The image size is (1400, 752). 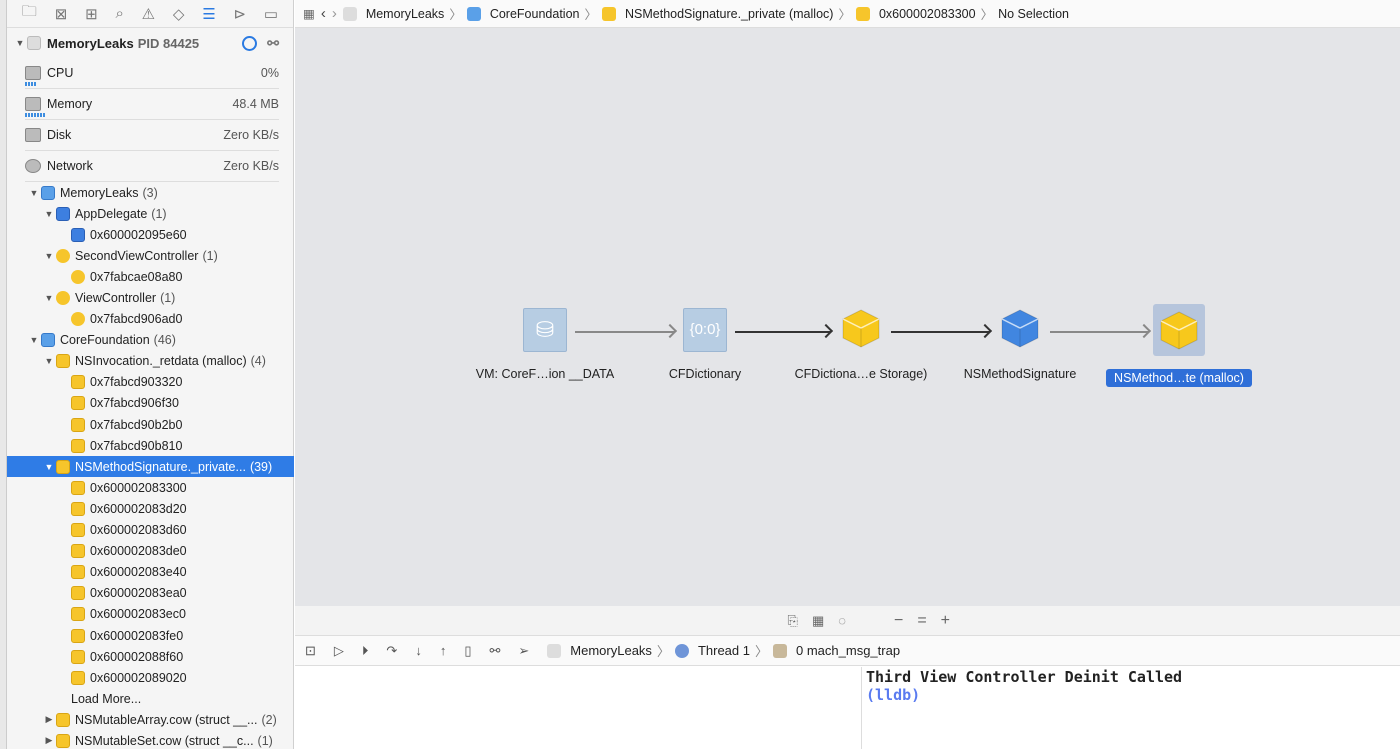 I want to click on step-over-icon: ↷, so click(x=391, y=651).